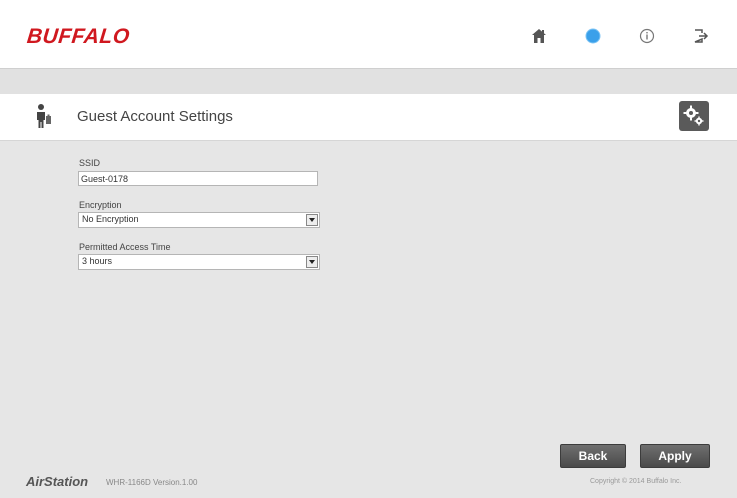 This screenshot has width=737, height=498. Describe the element at coordinates (199, 220) in the screenshot. I see `encryption-select: No Encryption` at that location.